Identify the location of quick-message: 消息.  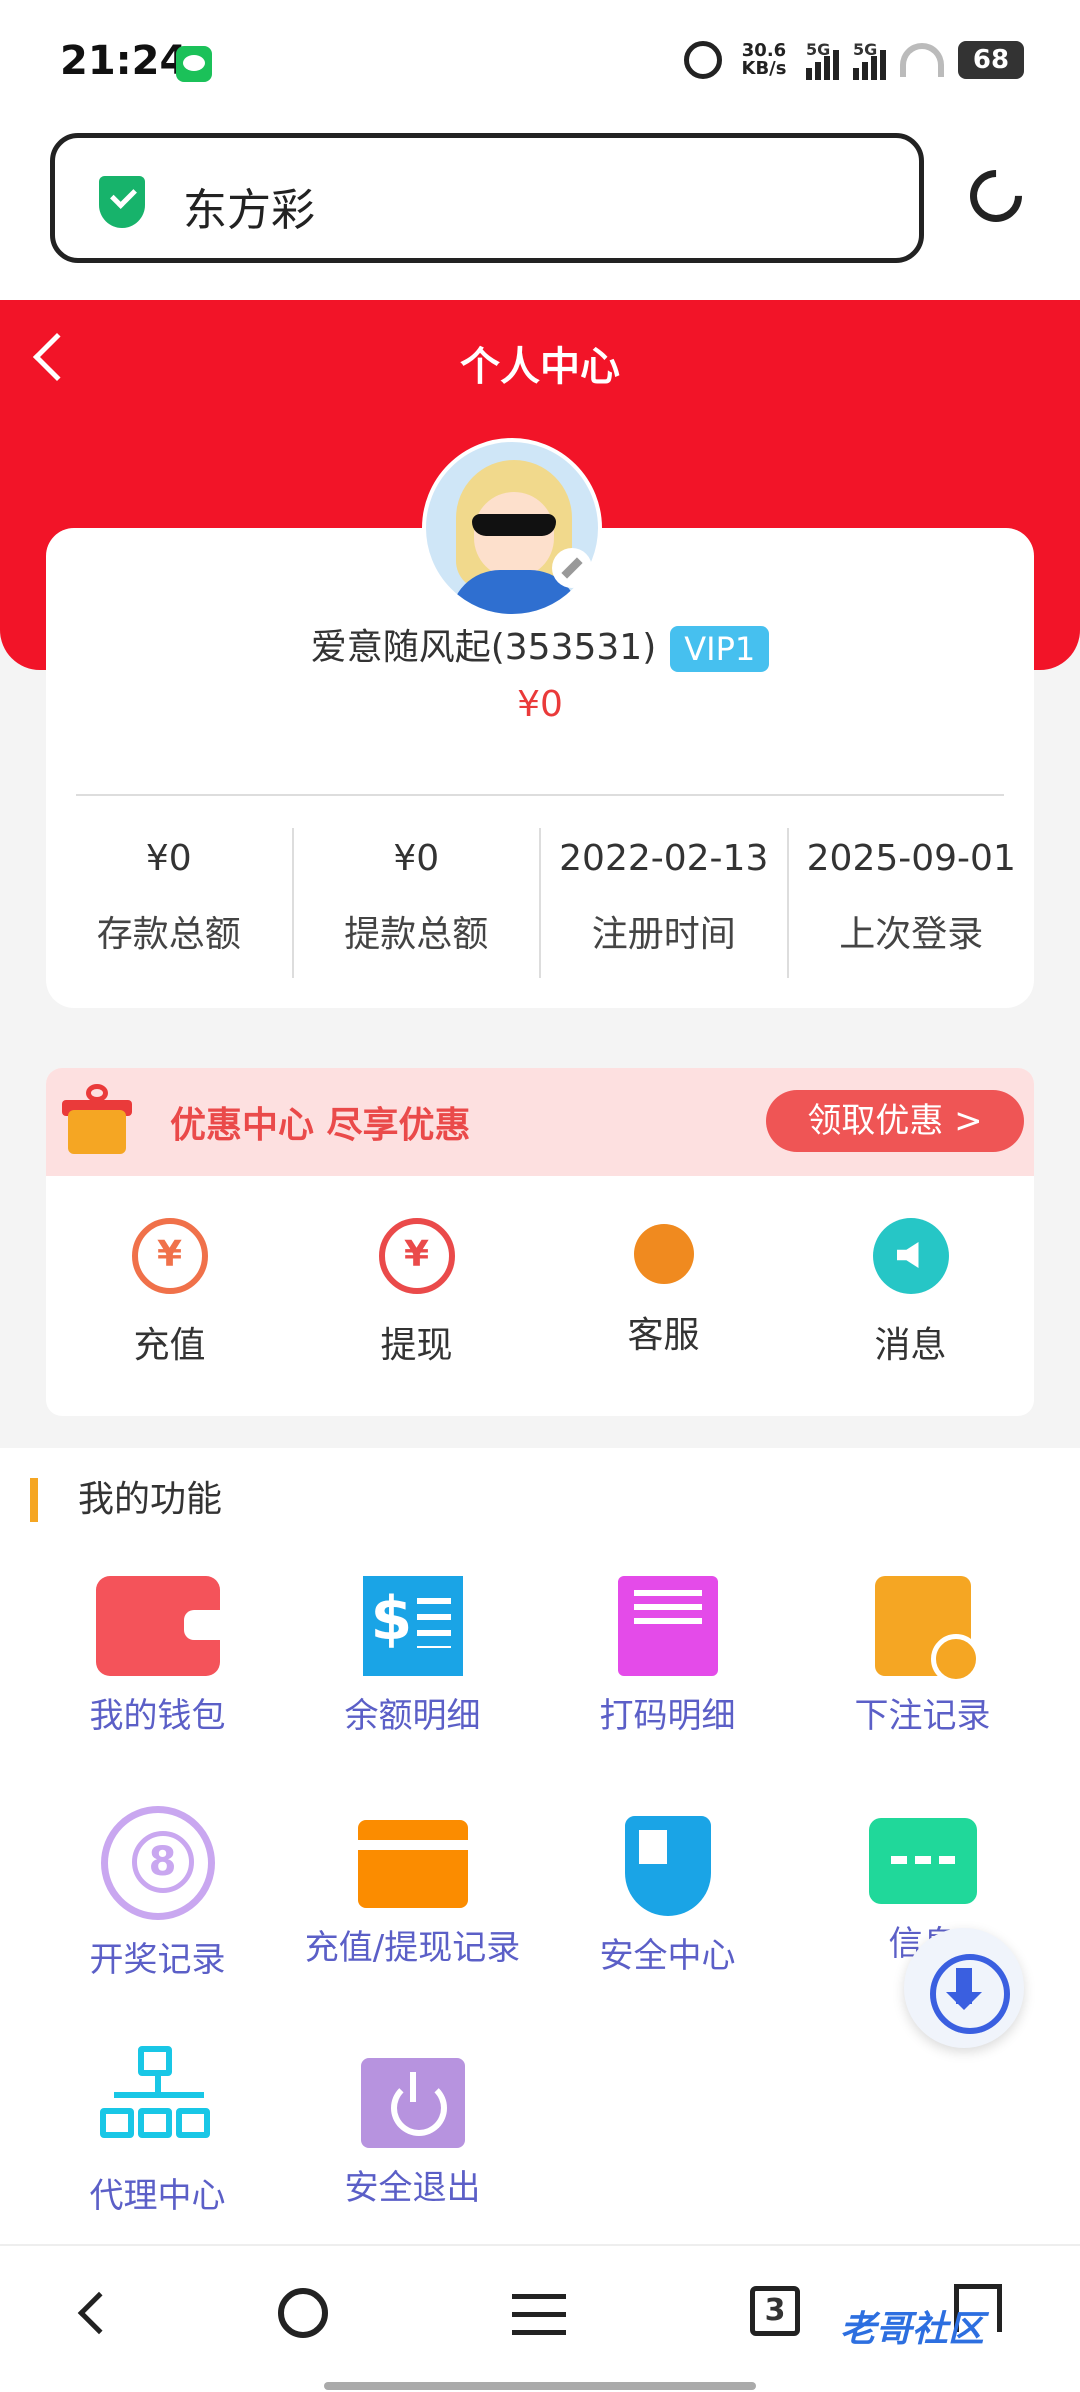
(910, 1296).